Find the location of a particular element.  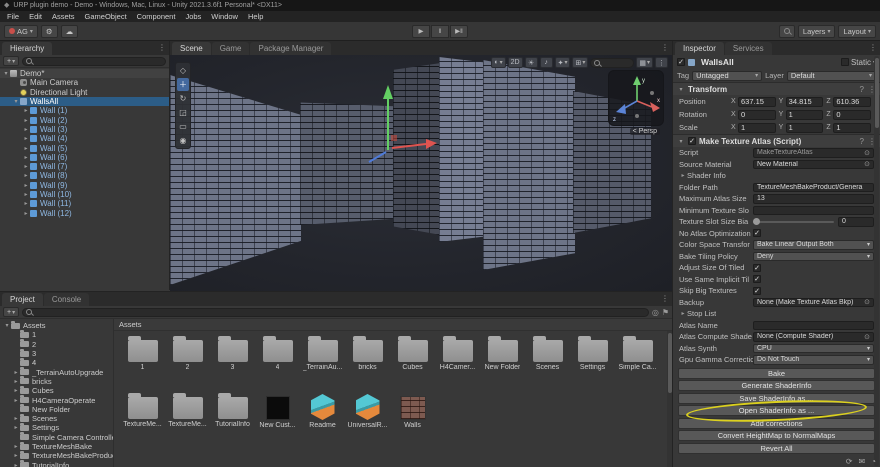

static-checkbox is located at coordinates (844, 62).